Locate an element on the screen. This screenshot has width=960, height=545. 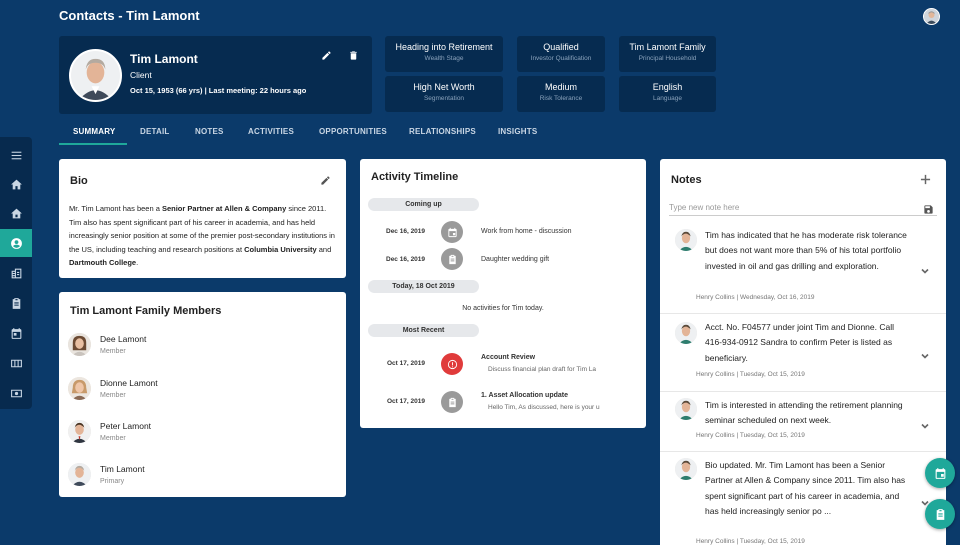
member-relation: Primary is located at coordinates (112, 481).